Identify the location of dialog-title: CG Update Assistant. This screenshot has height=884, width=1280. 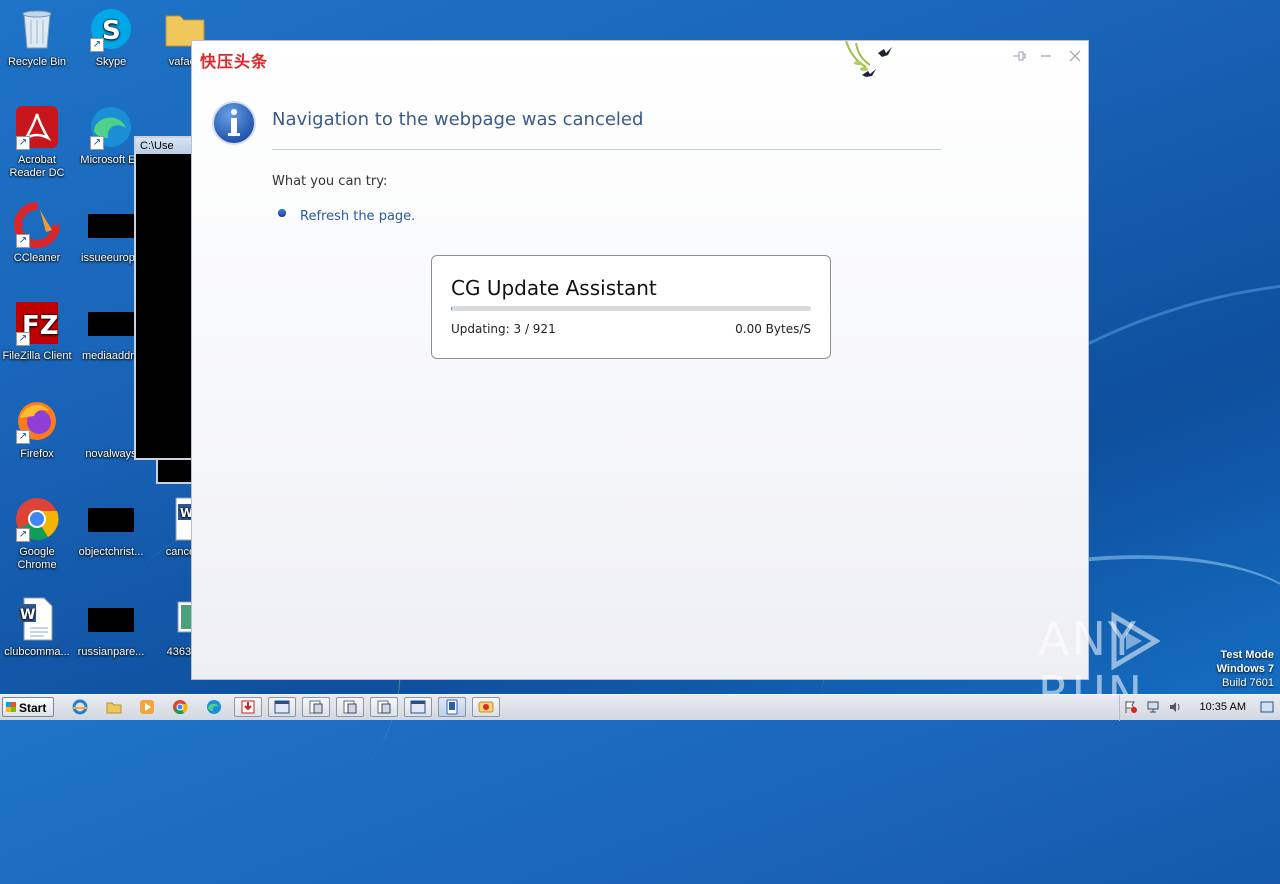
(554, 288).